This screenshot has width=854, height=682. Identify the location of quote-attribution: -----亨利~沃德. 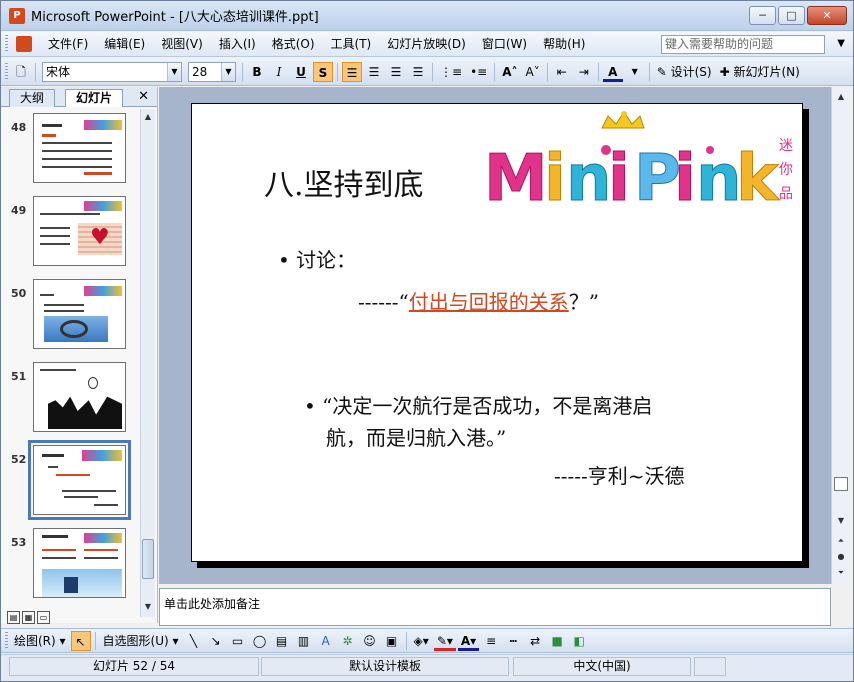
(619, 474).